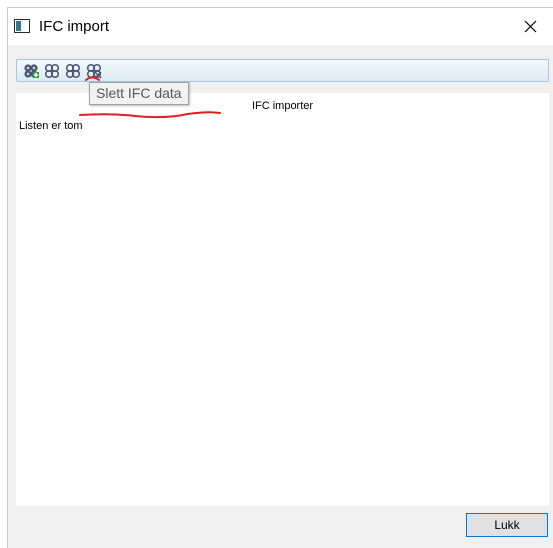 The width and height of the screenshot is (553, 548). I want to click on window-app-icon, so click(22, 26).